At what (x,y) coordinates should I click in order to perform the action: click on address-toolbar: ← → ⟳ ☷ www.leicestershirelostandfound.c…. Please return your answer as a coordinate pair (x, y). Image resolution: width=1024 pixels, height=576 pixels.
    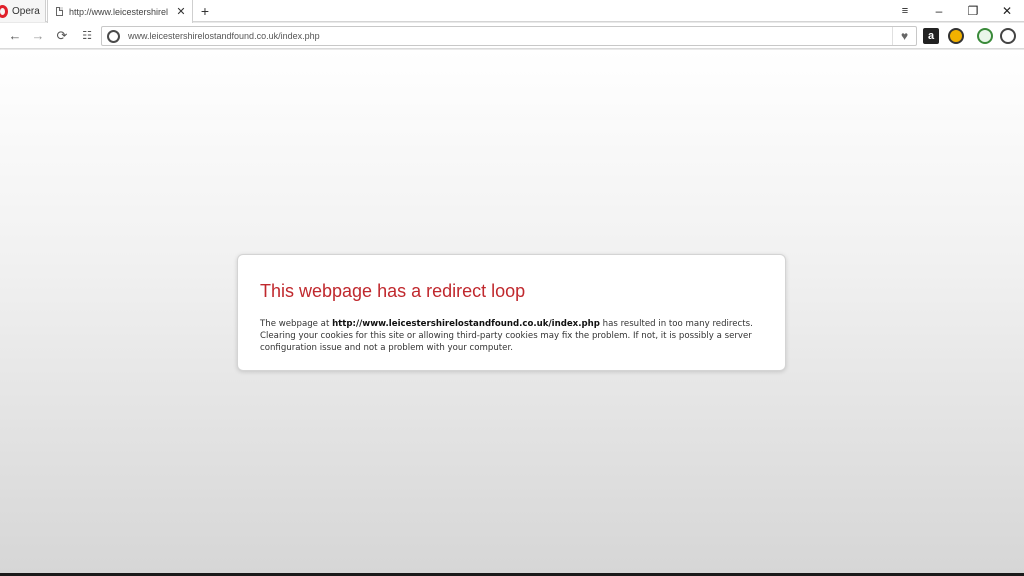
    Looking at the image, I should click on (512, 36).